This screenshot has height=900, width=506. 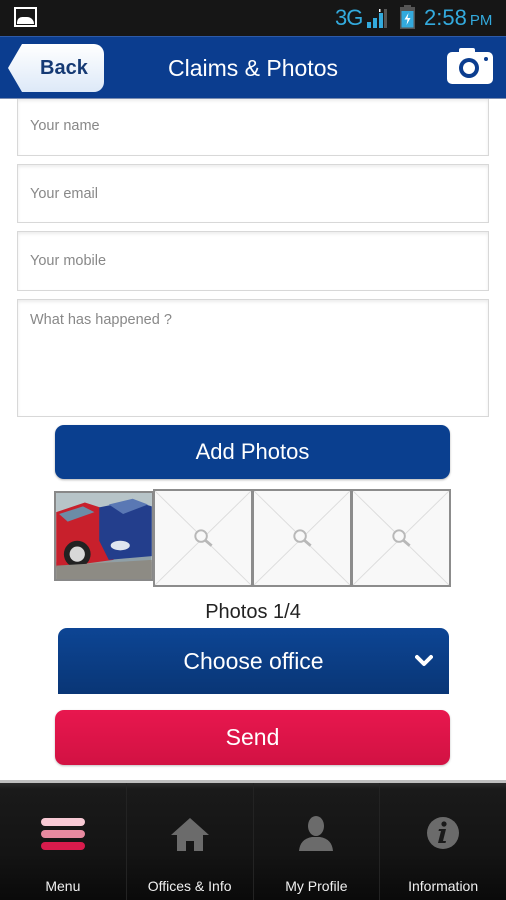 I want to click on chevron-down-icon, so click(x=424, y=660).